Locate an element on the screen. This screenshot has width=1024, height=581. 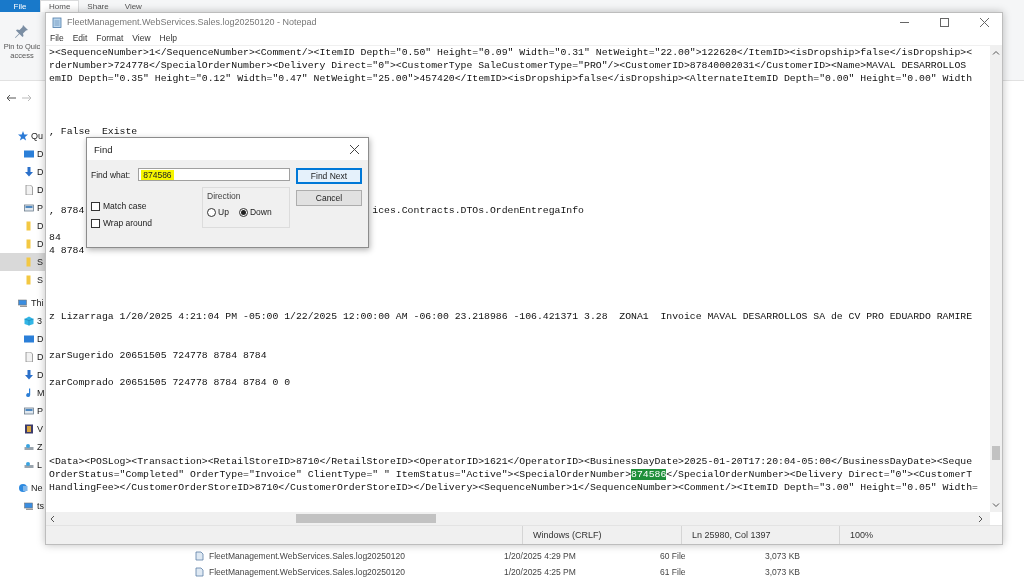
text-line: , 8784 is located at coordinates (67, 211).